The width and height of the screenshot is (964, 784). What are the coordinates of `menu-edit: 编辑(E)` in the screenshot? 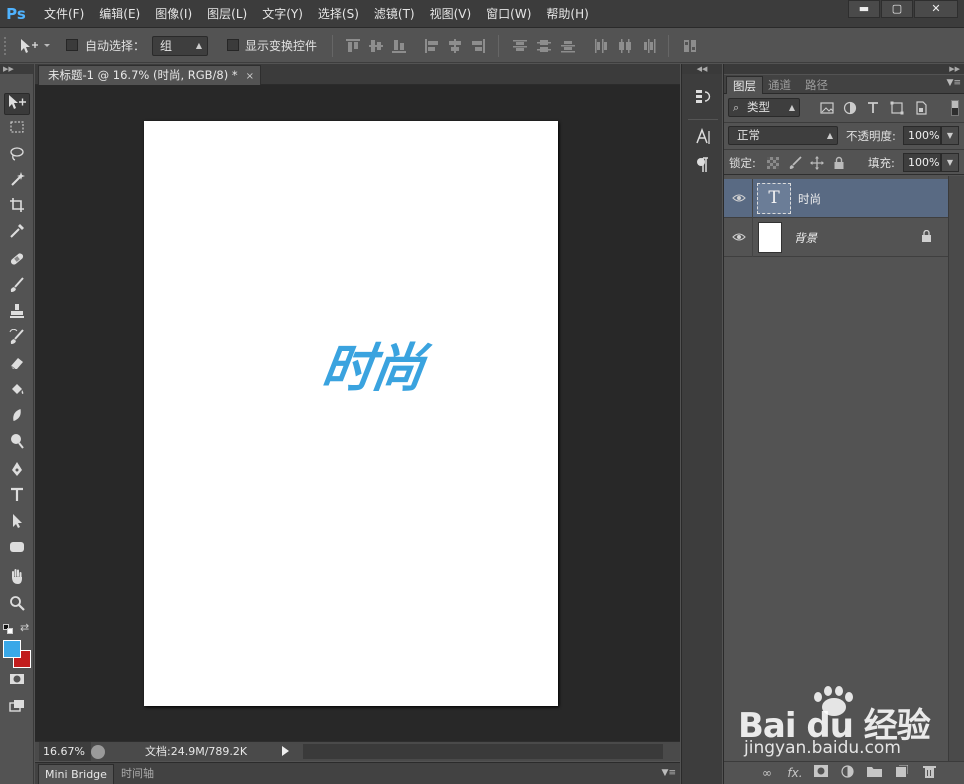 It's located at (123, 14).